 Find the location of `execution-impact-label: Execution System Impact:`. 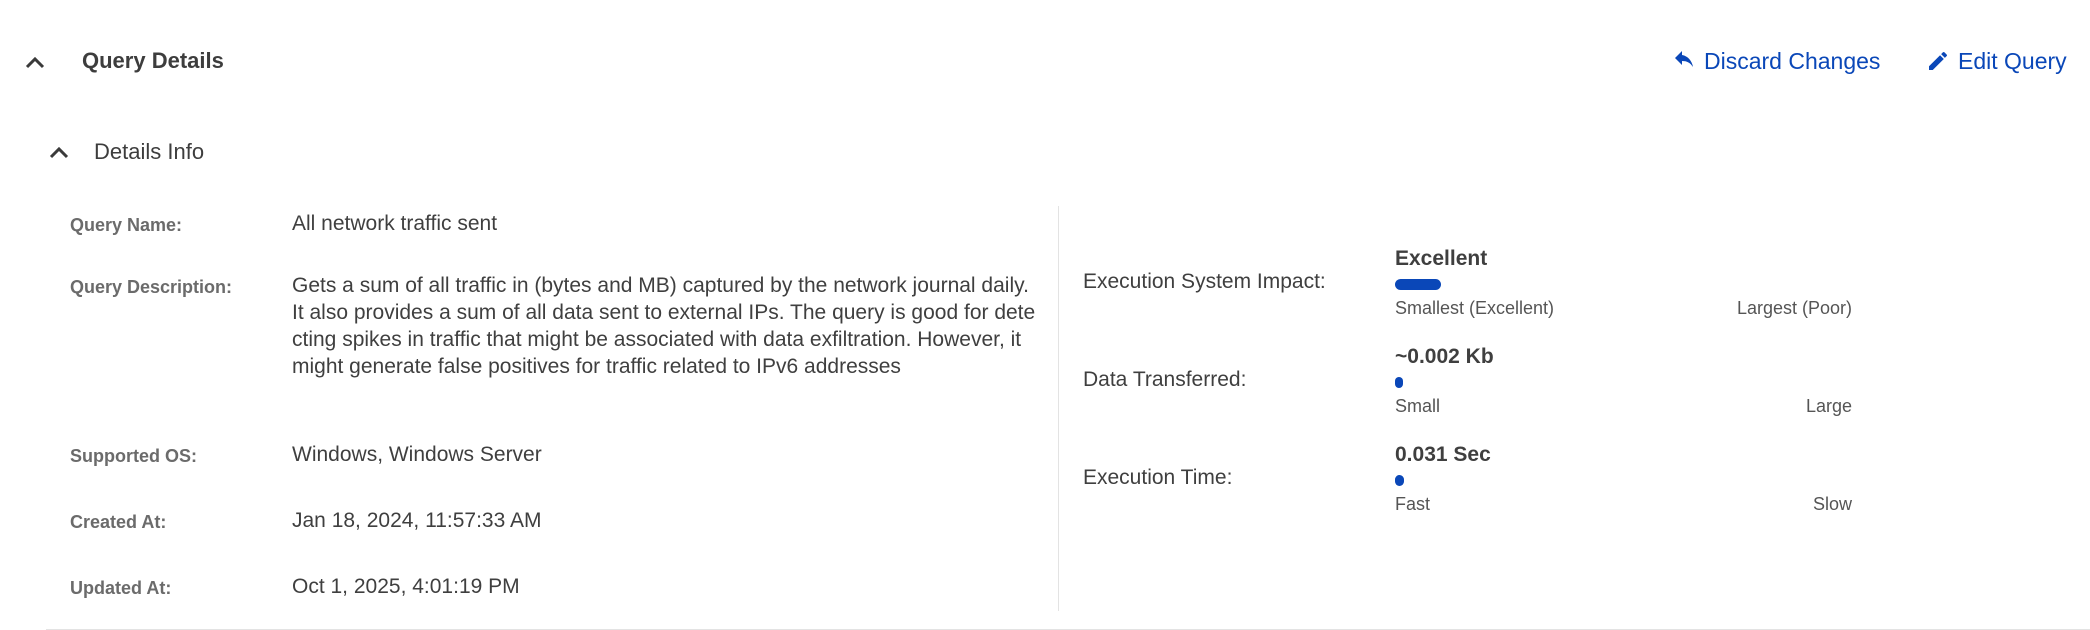

execution-impact-label: Execution System Impact: is located at coordinates (1204, 281).